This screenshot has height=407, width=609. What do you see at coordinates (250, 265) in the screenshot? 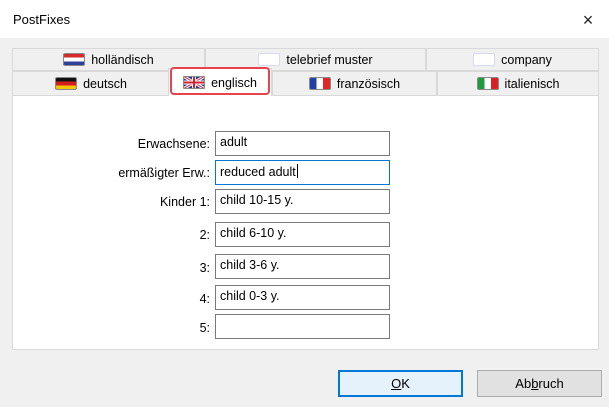
I see `field-value: child 3-6 y.` at bounding box center [250, 265].